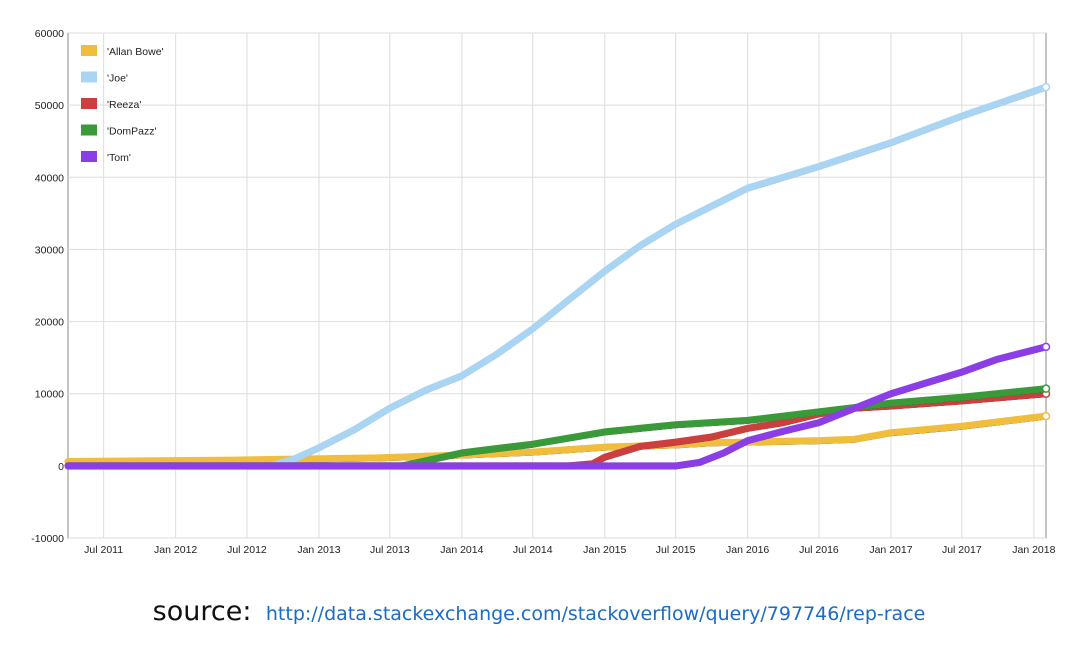  What do you see at coordinates (461, 550) in the screenshot?
I see `x-tick-label: Jan 2014` at bounding box center [461, 550].